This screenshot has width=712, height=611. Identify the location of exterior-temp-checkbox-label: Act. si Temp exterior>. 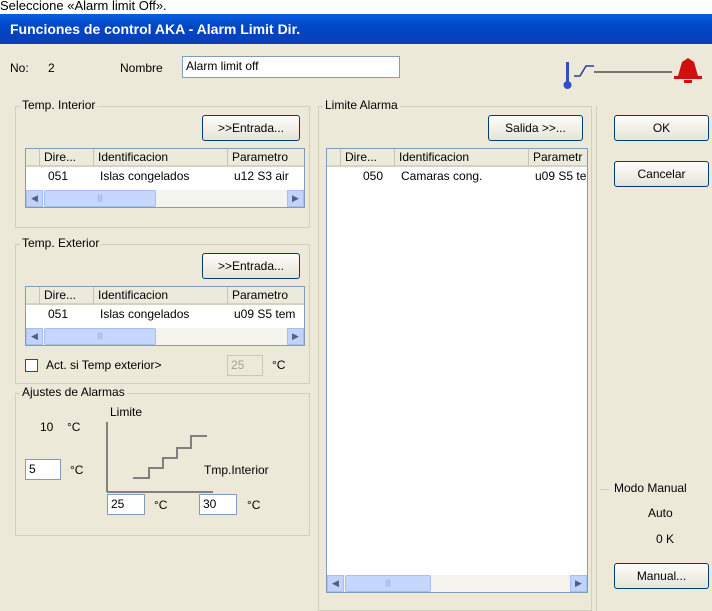
(104, 365).